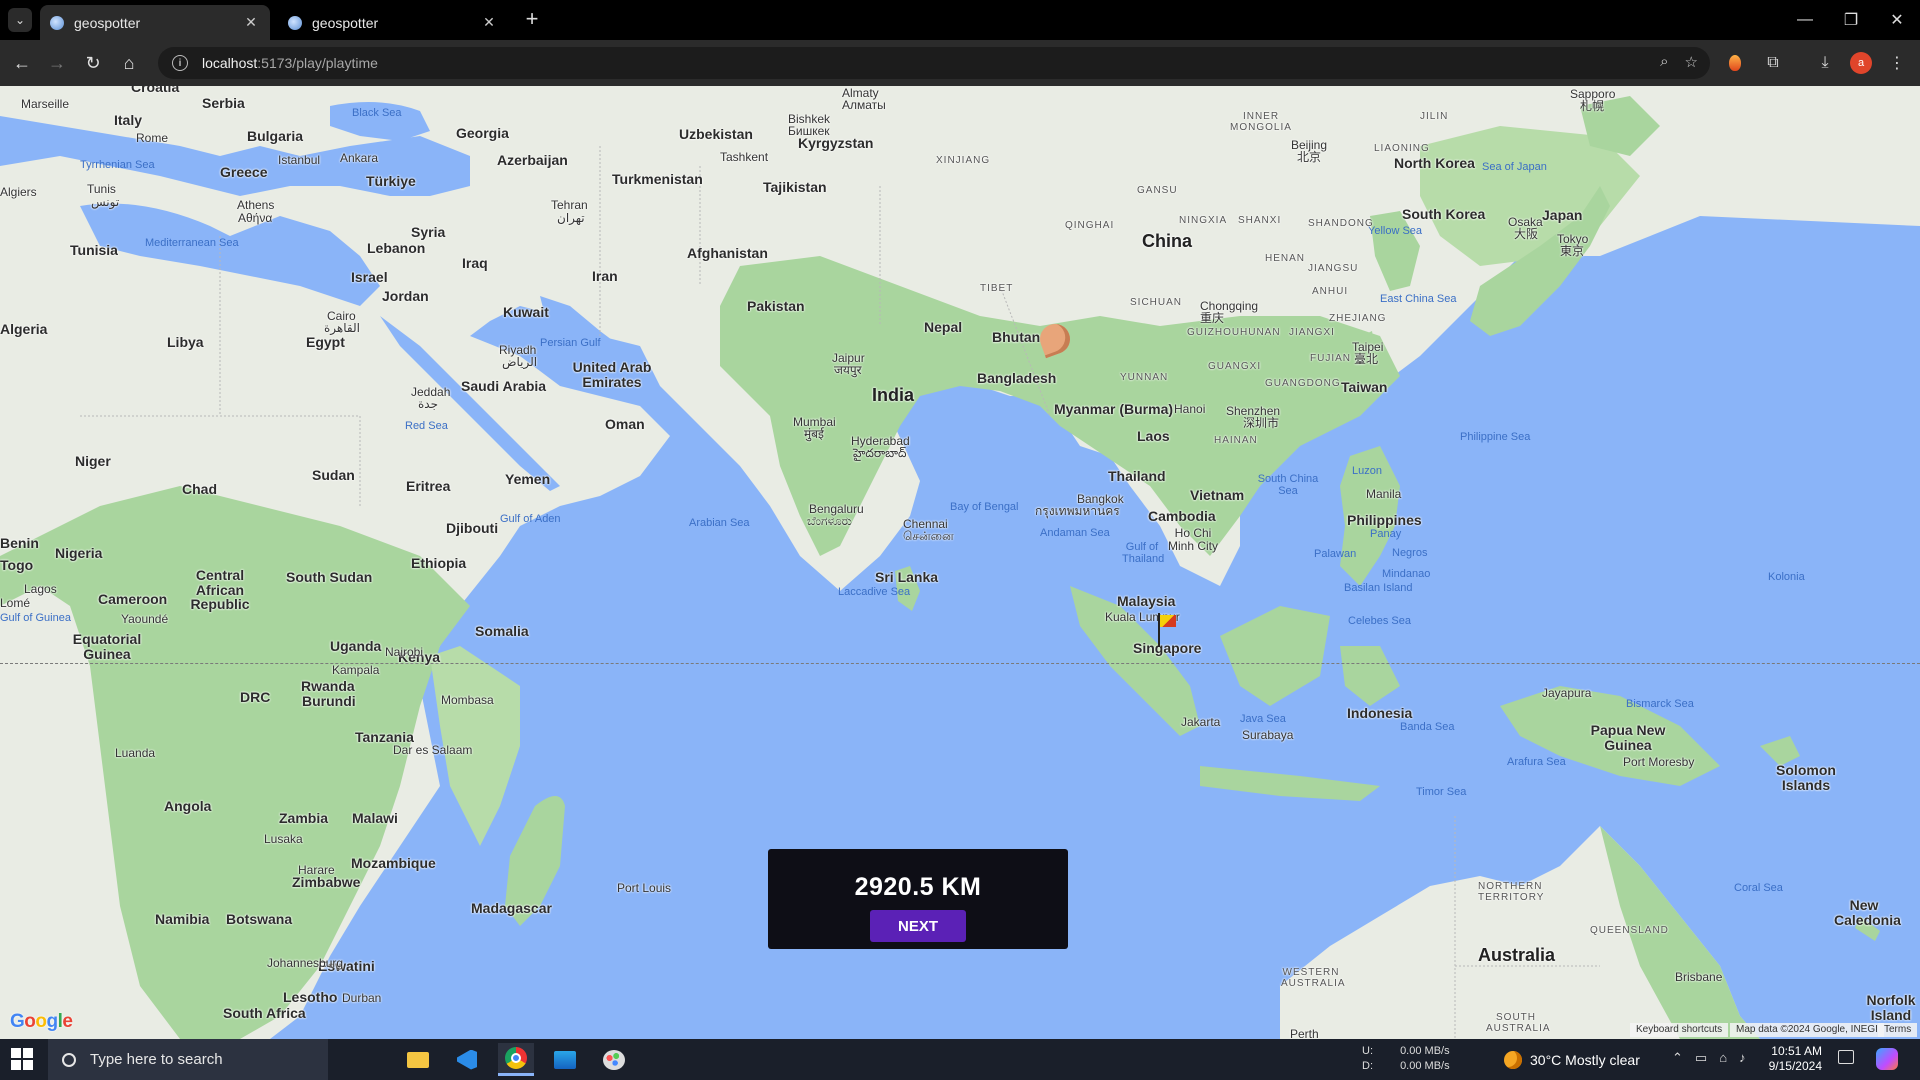  What do you see at coordinates (1897, 20) in the screenshot?
I see `close-window-button: ✕` at bounding box center [1897, 20].